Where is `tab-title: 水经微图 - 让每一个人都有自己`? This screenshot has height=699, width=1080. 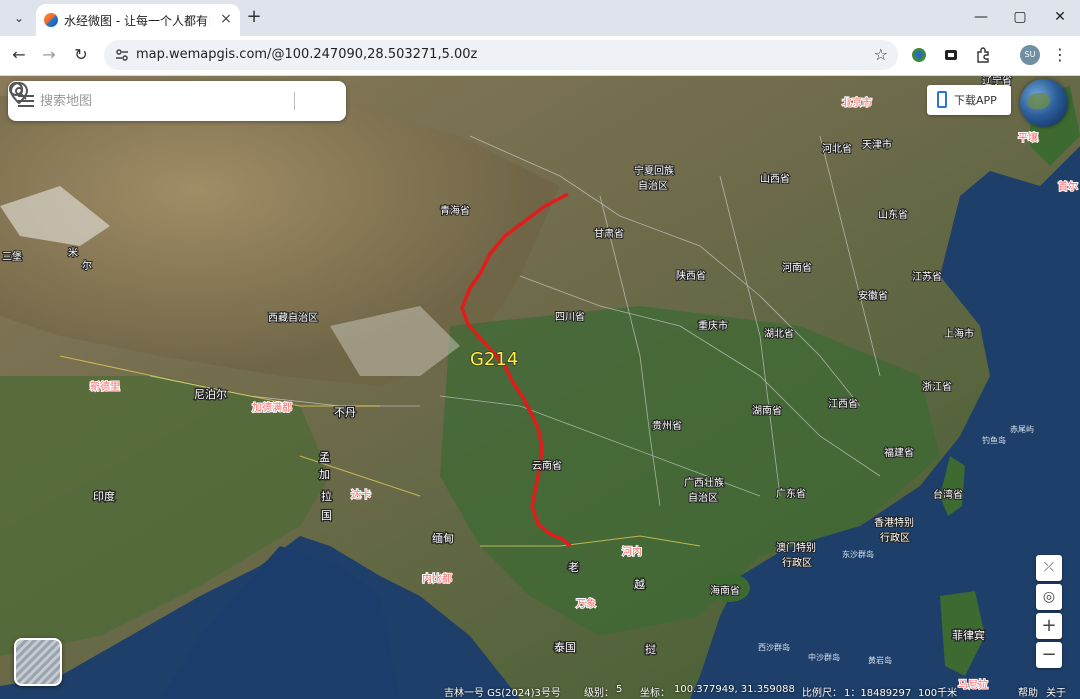
tab-title: 水经微图 - 让每一个人都有自己 is located at coordinates (137, 21).